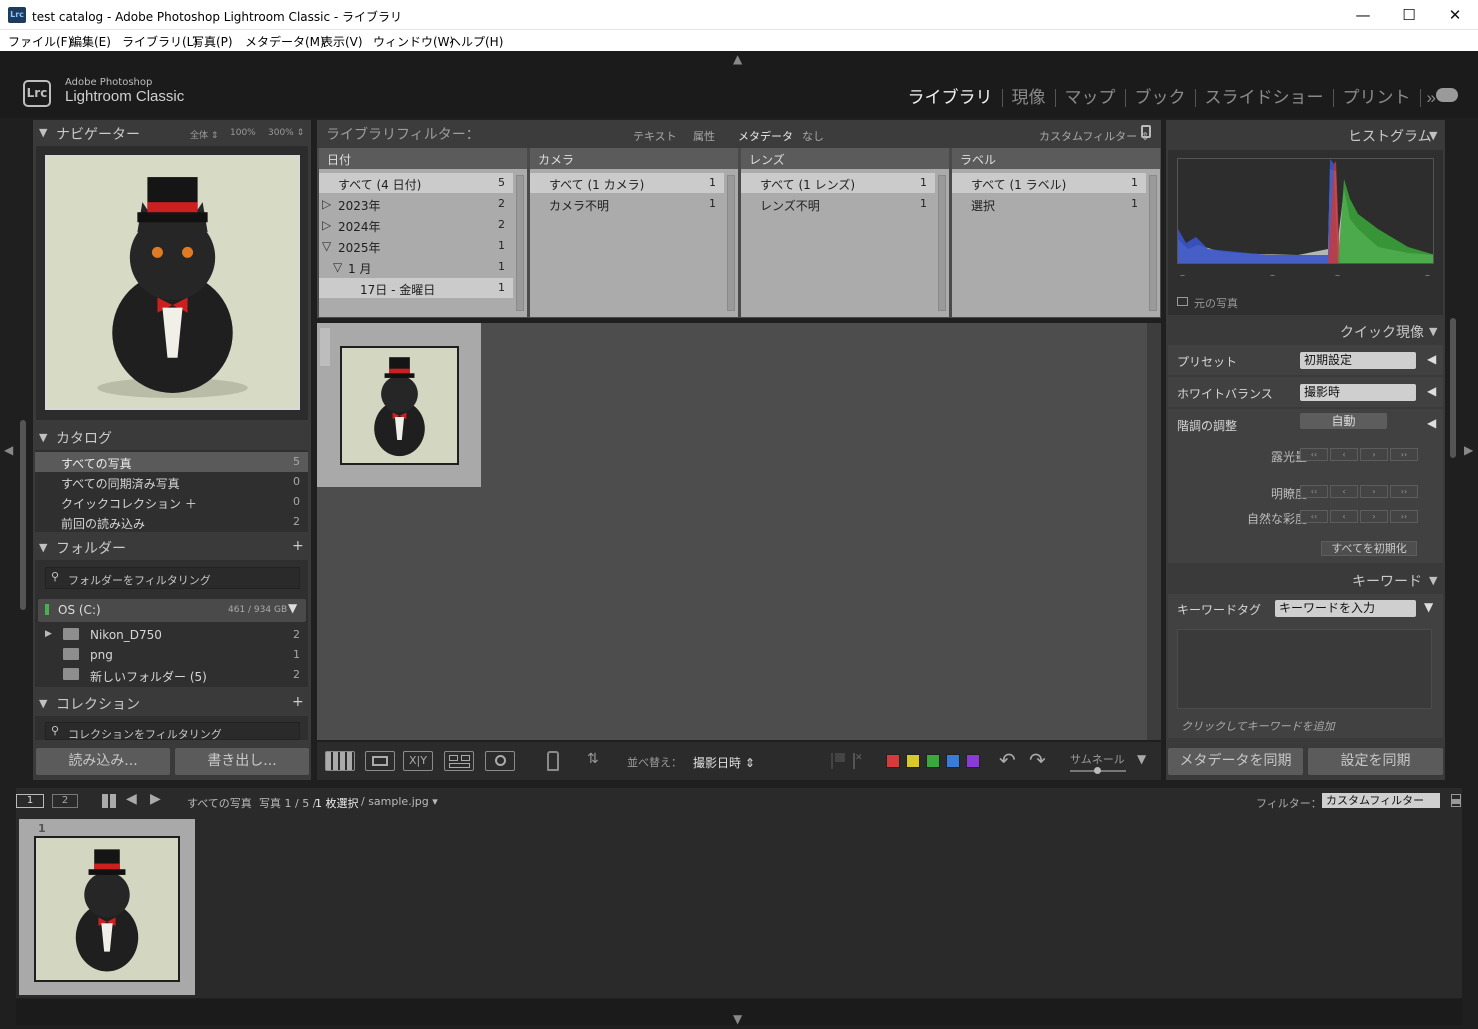 Image resolution: width=1478 pixels, height=1029 pixels. Describe the element at coordinates (1374, 491) in the screenshot. I see `clarity-plus: ›` at that location.